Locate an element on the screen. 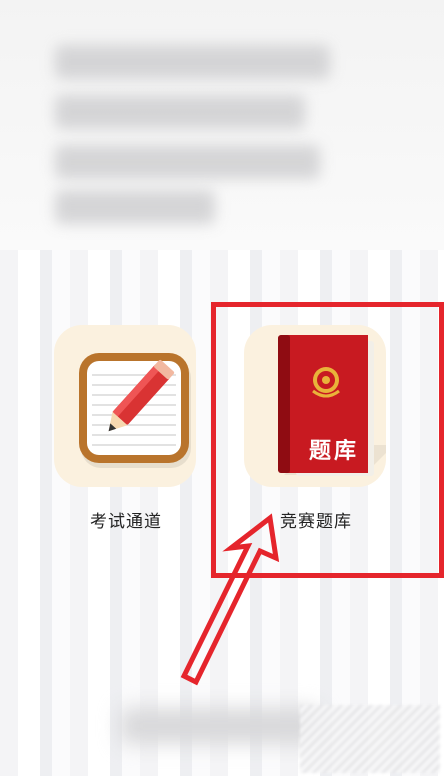 The height and width of the screenshot is (776, 444). annotation-arrow is located at coordinates (230, 599).